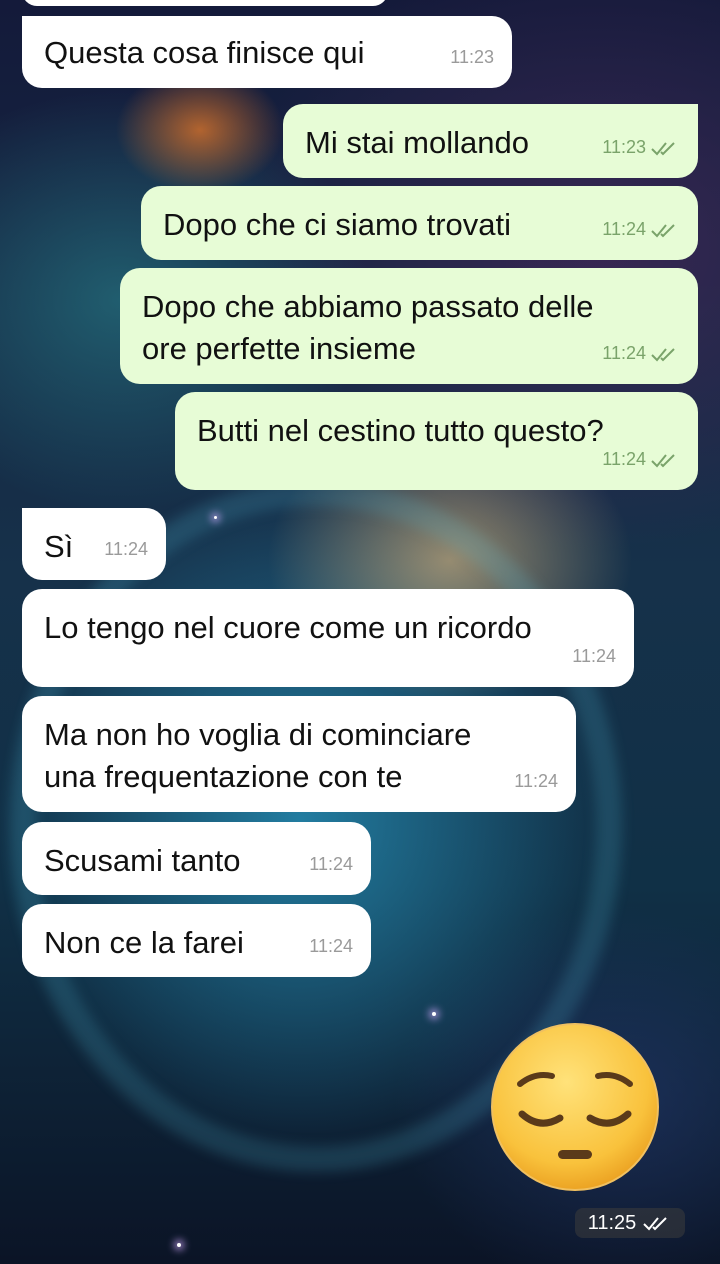  What do you see at coordinates (205, 3) in the screenshot?
I see `message-bubble-partial` at bounding box center [205, 3].